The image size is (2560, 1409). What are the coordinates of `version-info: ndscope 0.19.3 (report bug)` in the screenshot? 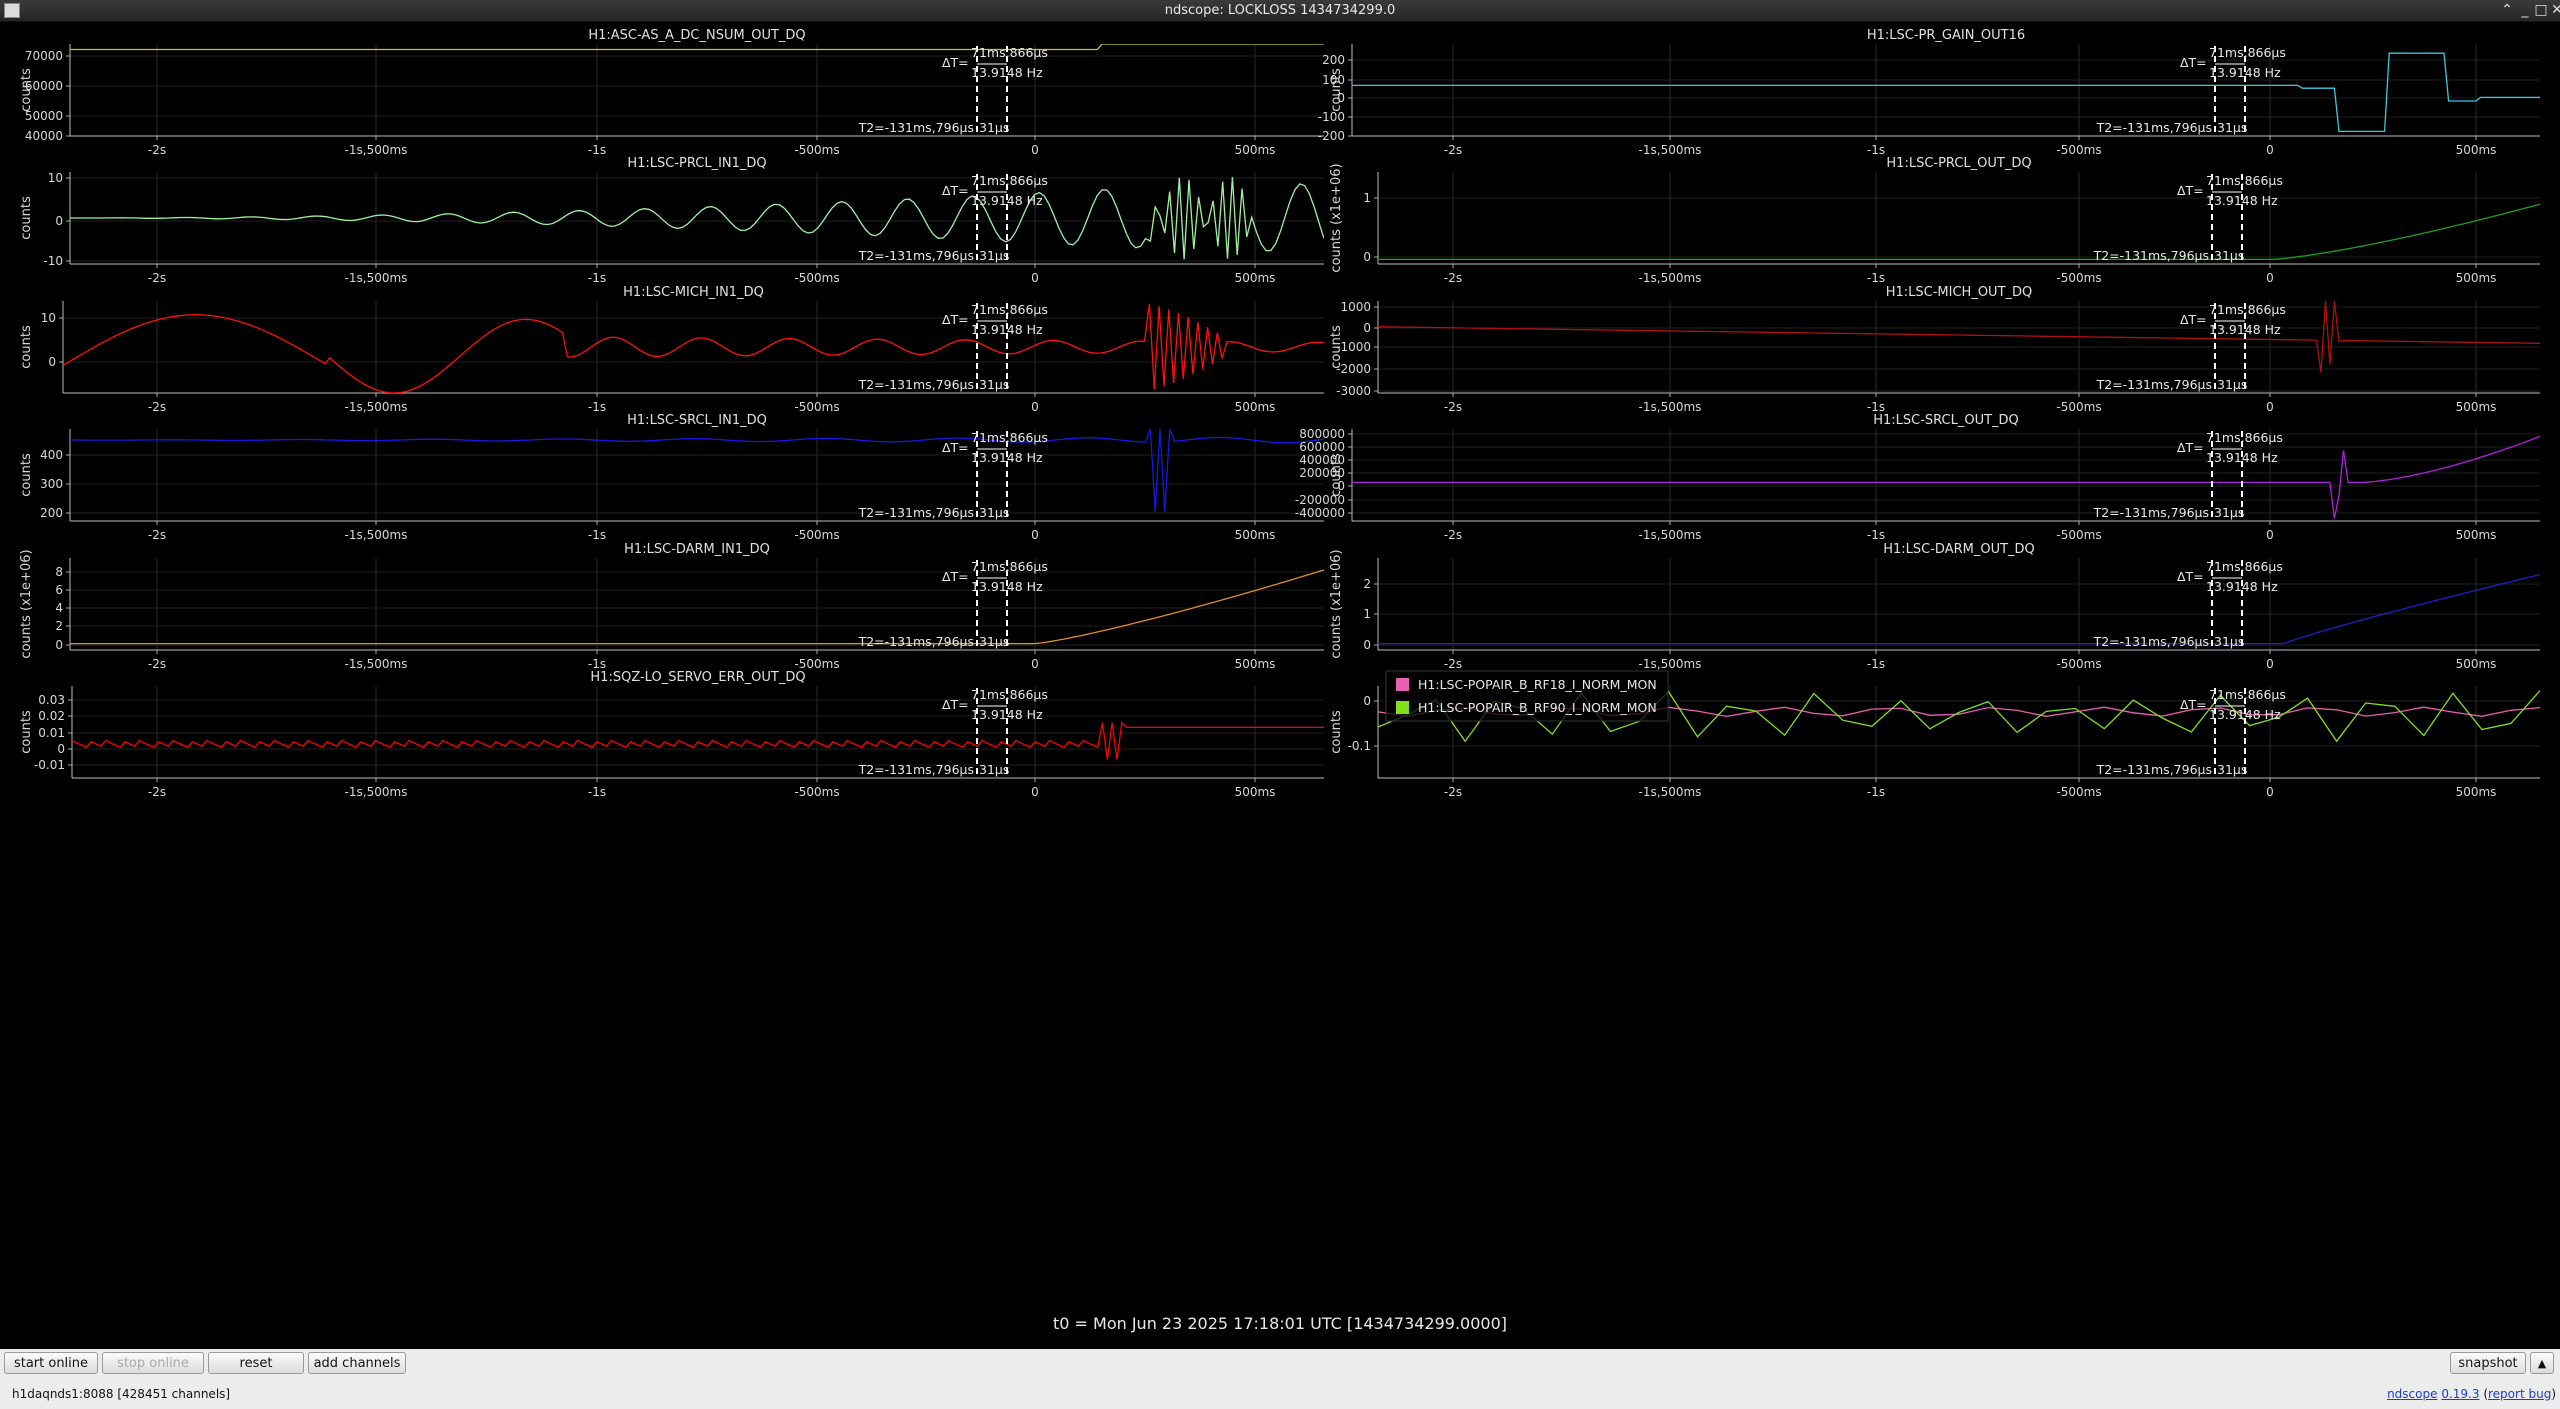 It's located at (2471, 1394).